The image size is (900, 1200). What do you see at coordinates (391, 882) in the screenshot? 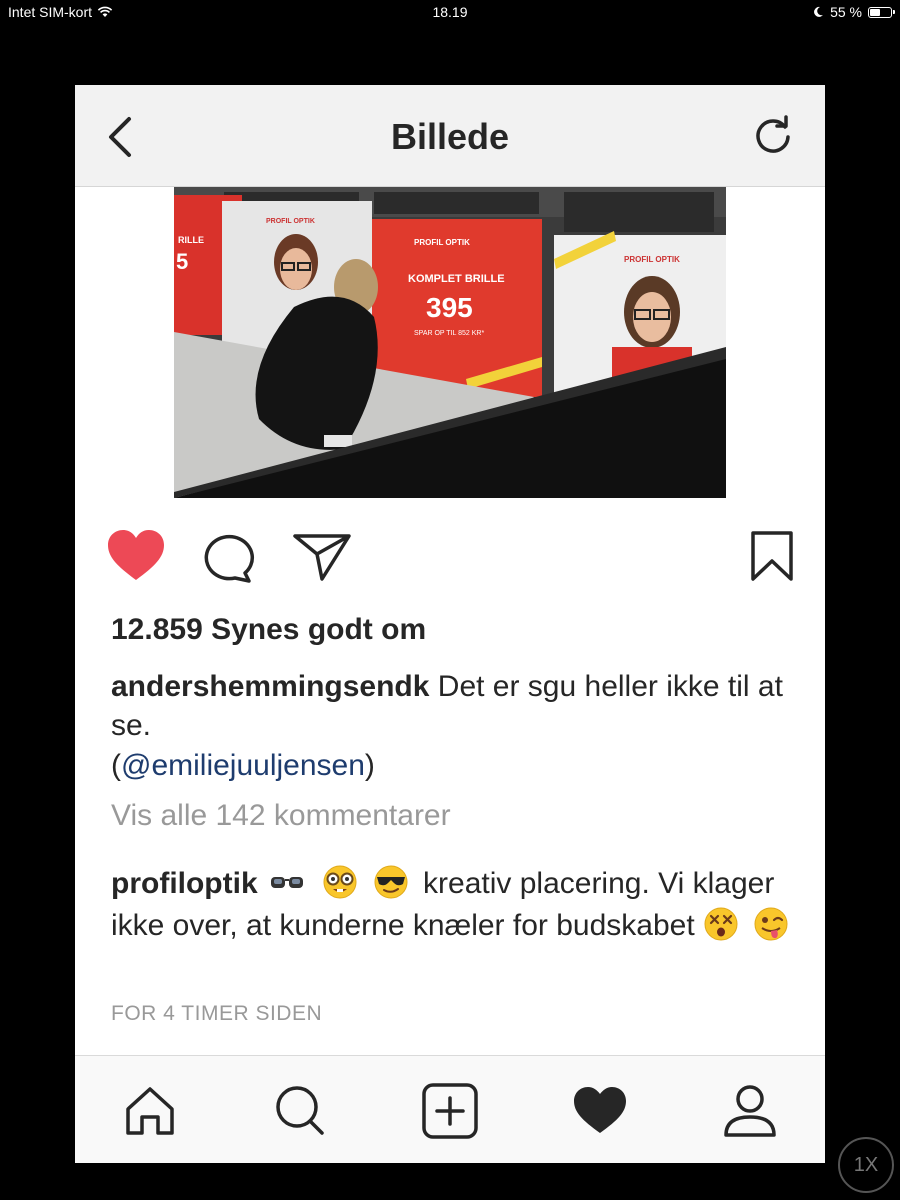
I see `sunglasses-face-emoji-icon` at bounding box center [391, 882].